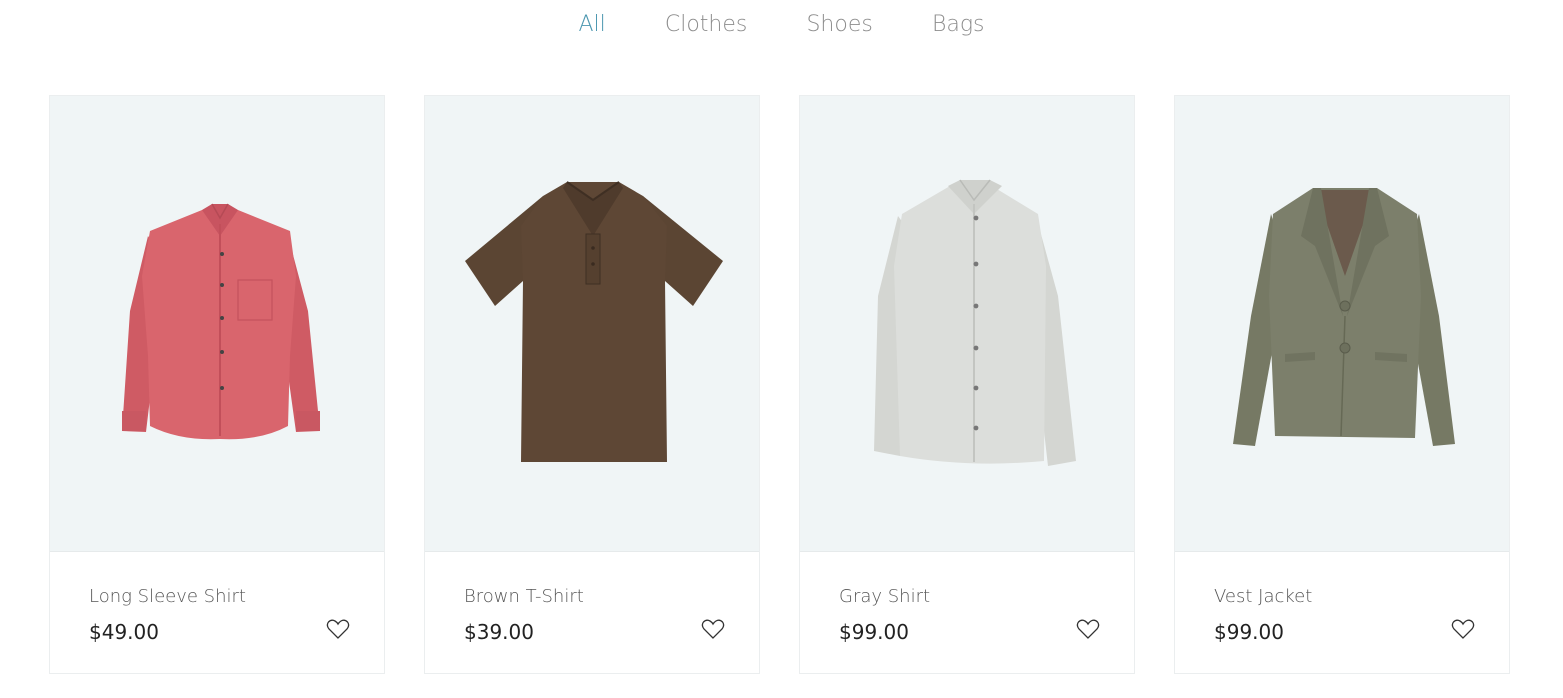 This screenshot has height=698, width=1563. I want to click on tab-clothes: Clothes, so click(706, 25).